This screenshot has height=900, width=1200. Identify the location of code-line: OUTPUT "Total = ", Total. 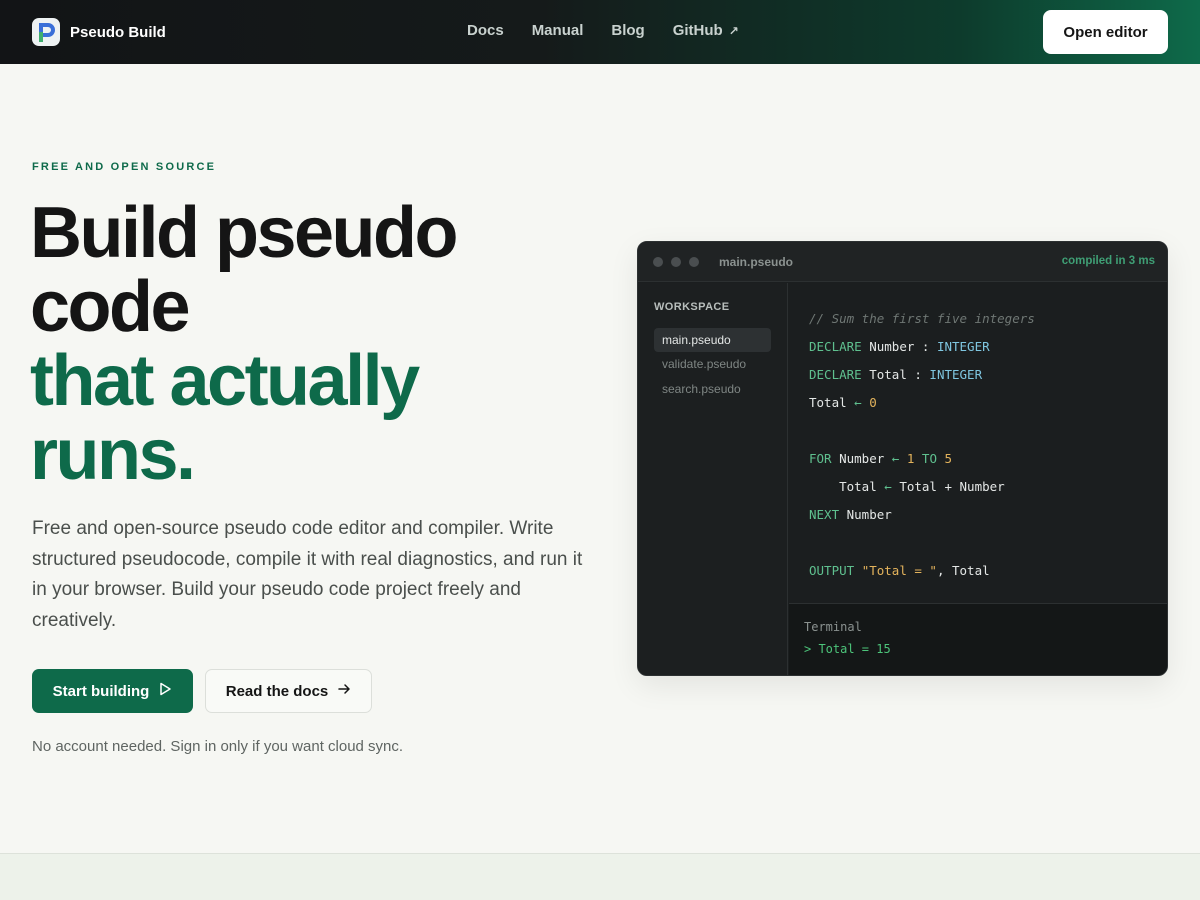
(988, 571).